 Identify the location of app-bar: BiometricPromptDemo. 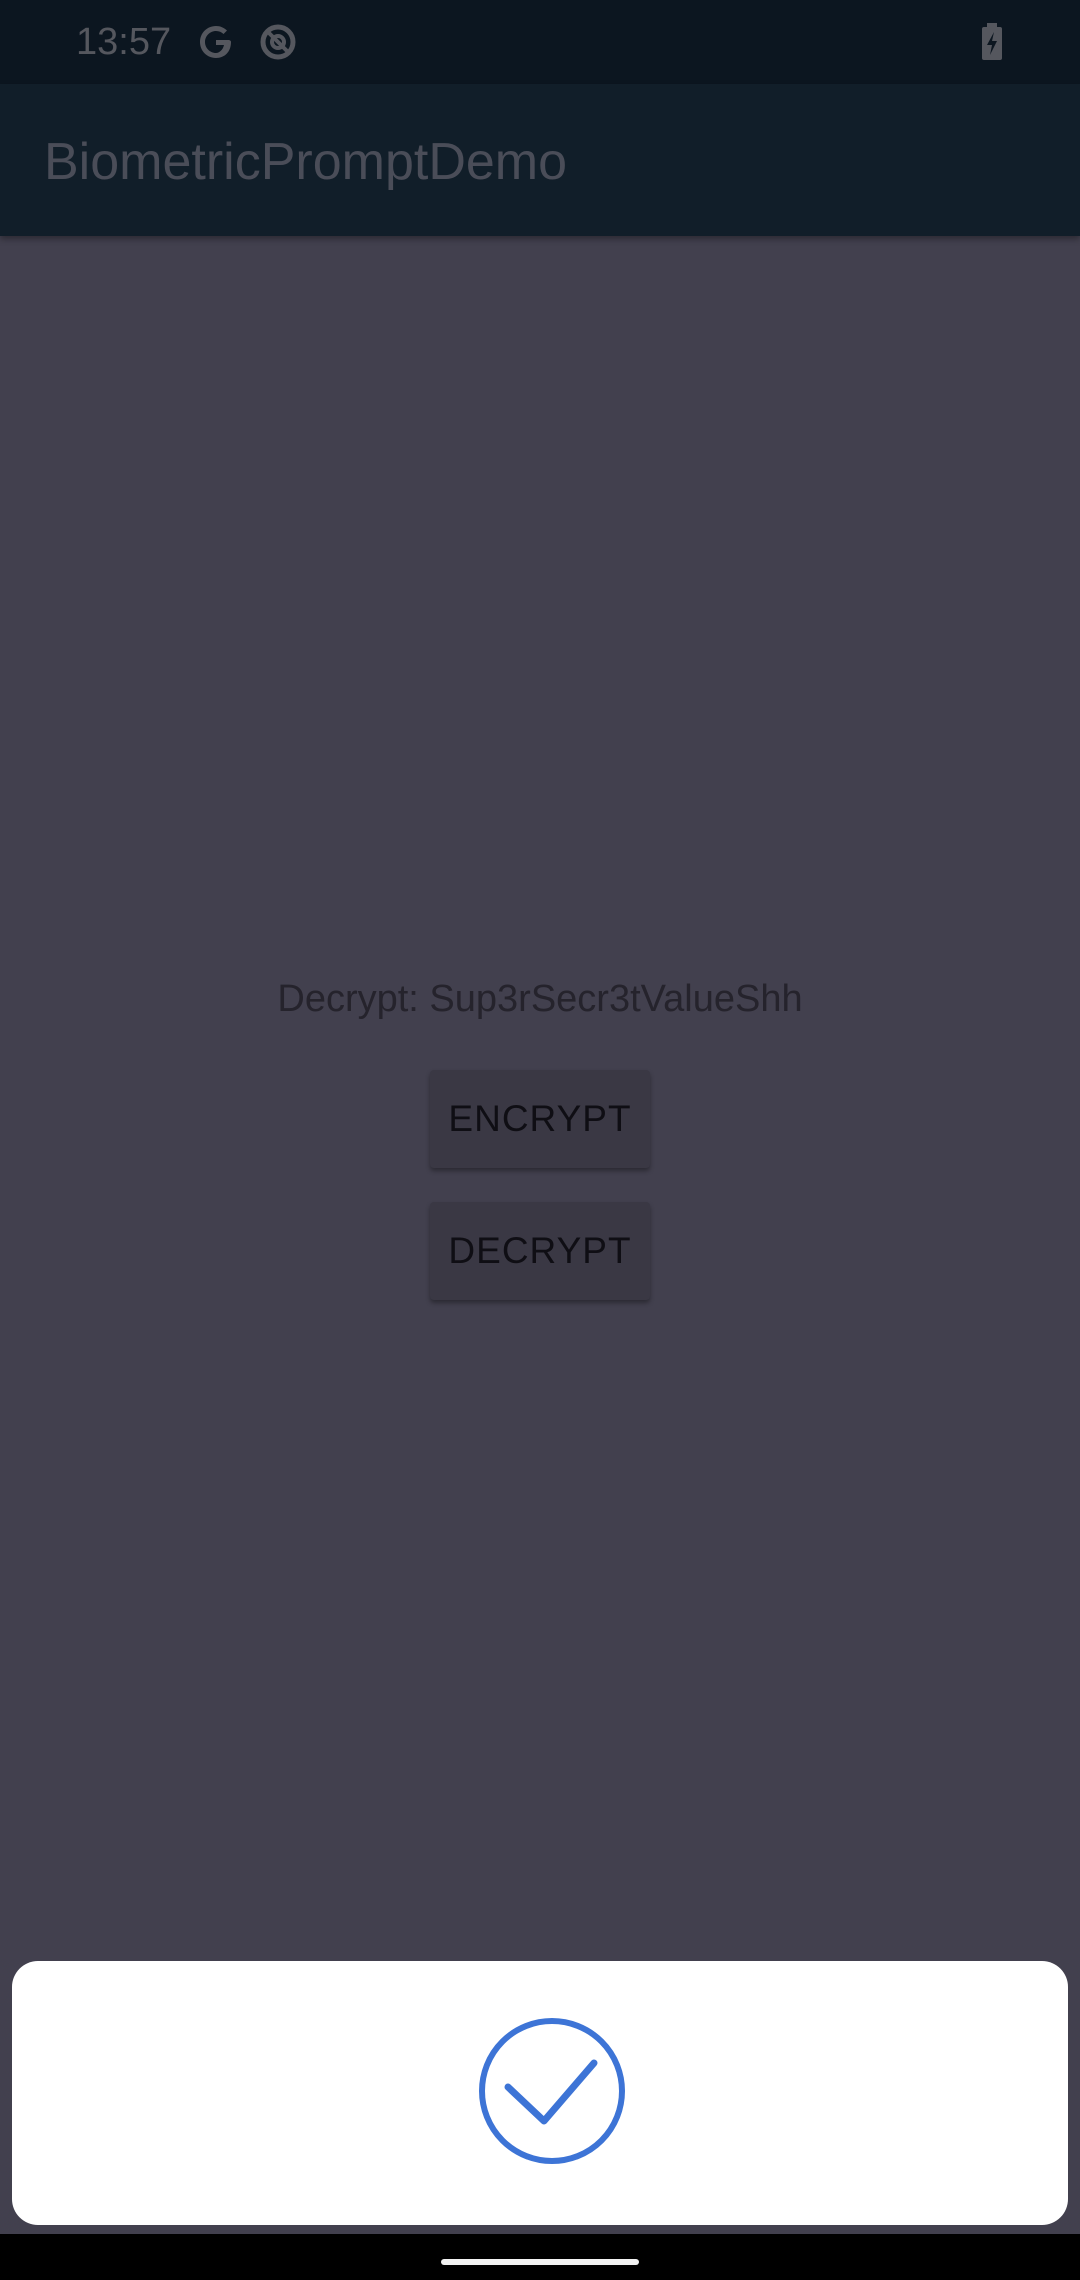
(540, 160).